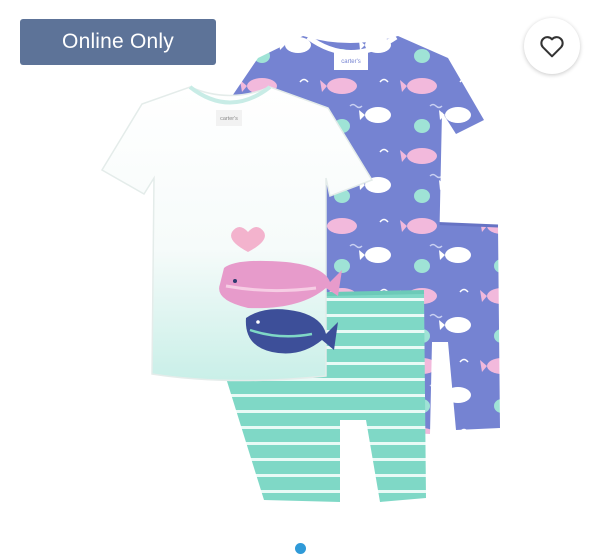 This screenshot has width=600, height=556. I want to click on favorite-button, so click(552, 46).